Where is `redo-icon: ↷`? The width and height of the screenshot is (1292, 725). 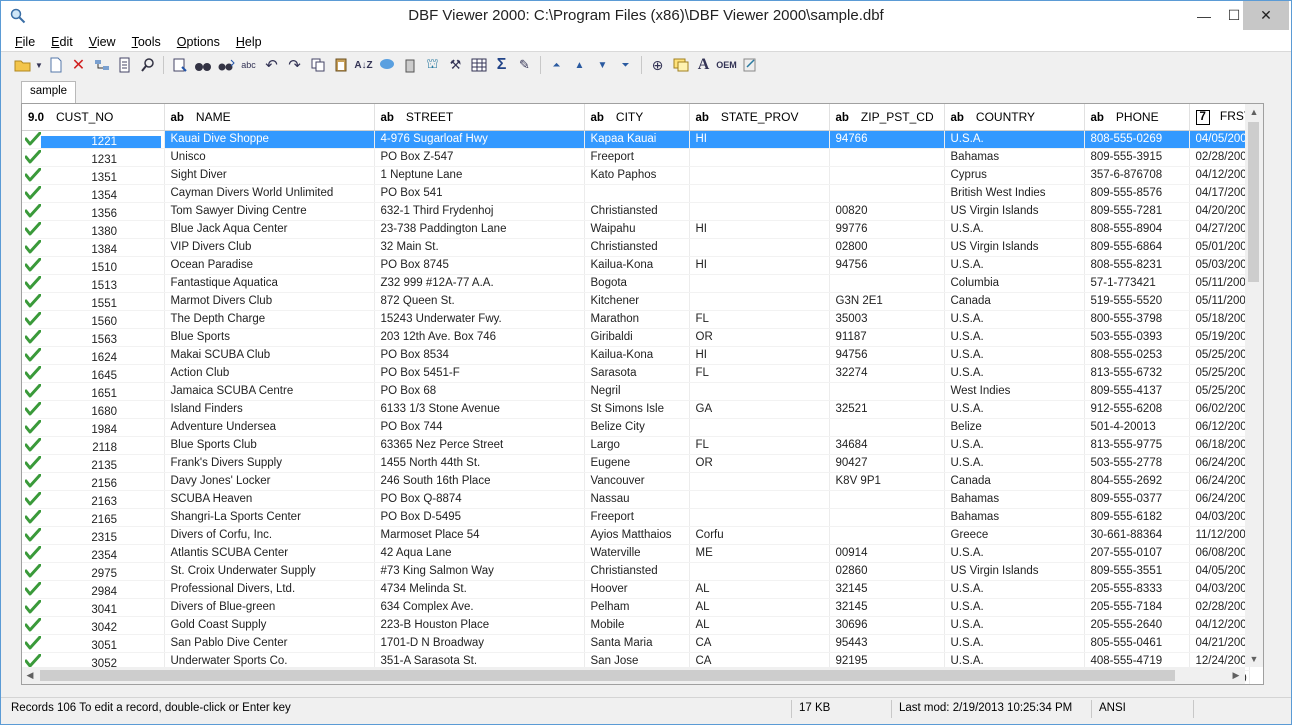 redo-icon: ↷ is located at coordinates (294, 65).